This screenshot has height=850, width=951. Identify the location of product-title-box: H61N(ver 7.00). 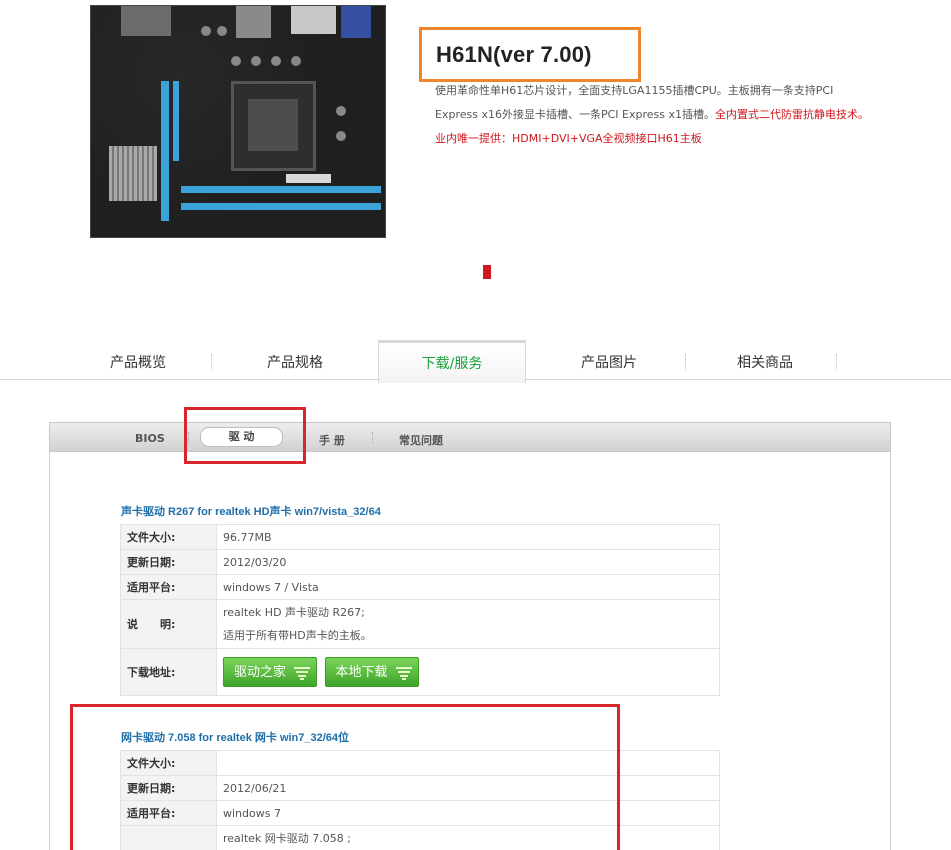
(530, 54).